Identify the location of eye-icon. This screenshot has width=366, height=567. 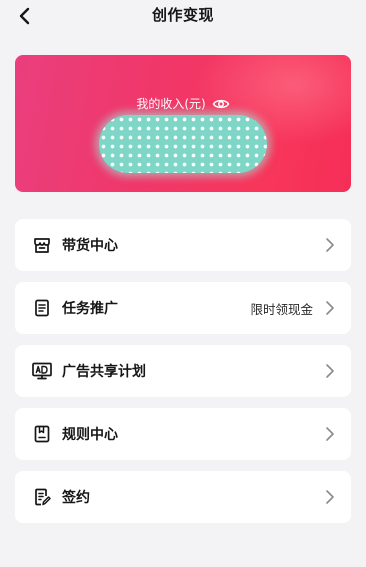
(221, 104).